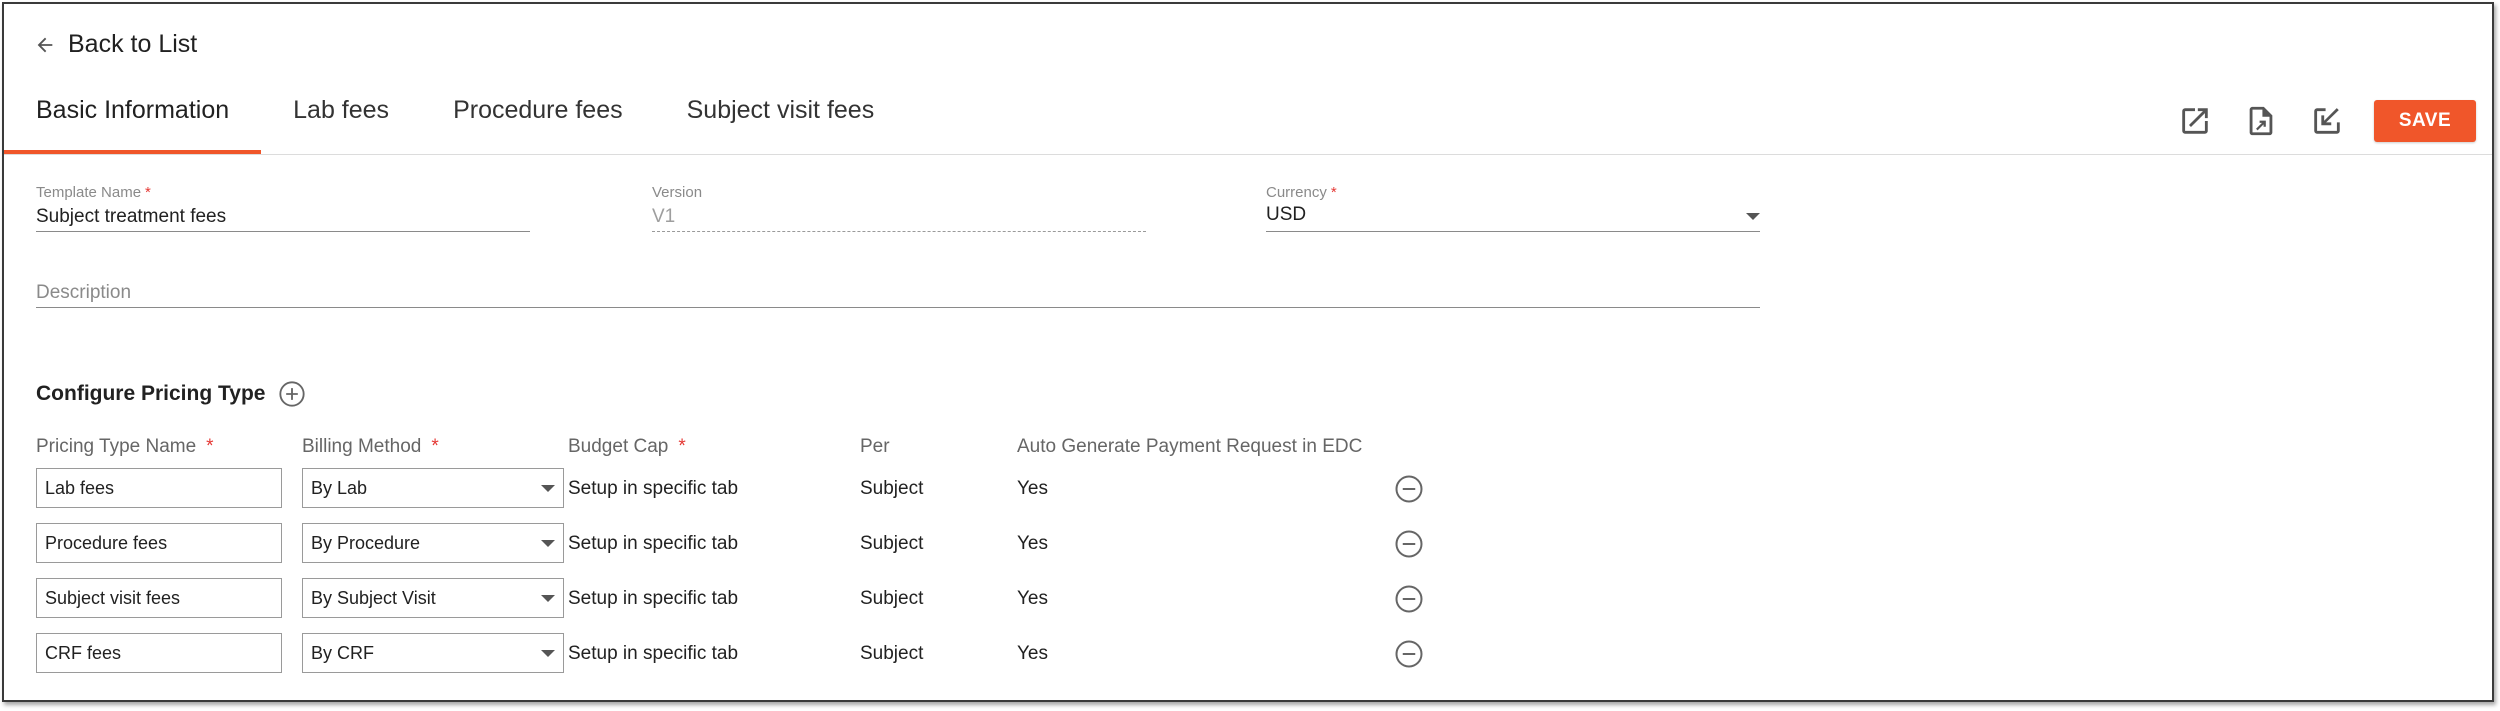 This screenshot has height=711, width=2500. What do you see at coordinates (283, 231) in the screenshot?
I see `template-name-underline` at bounding box center [283, 231].